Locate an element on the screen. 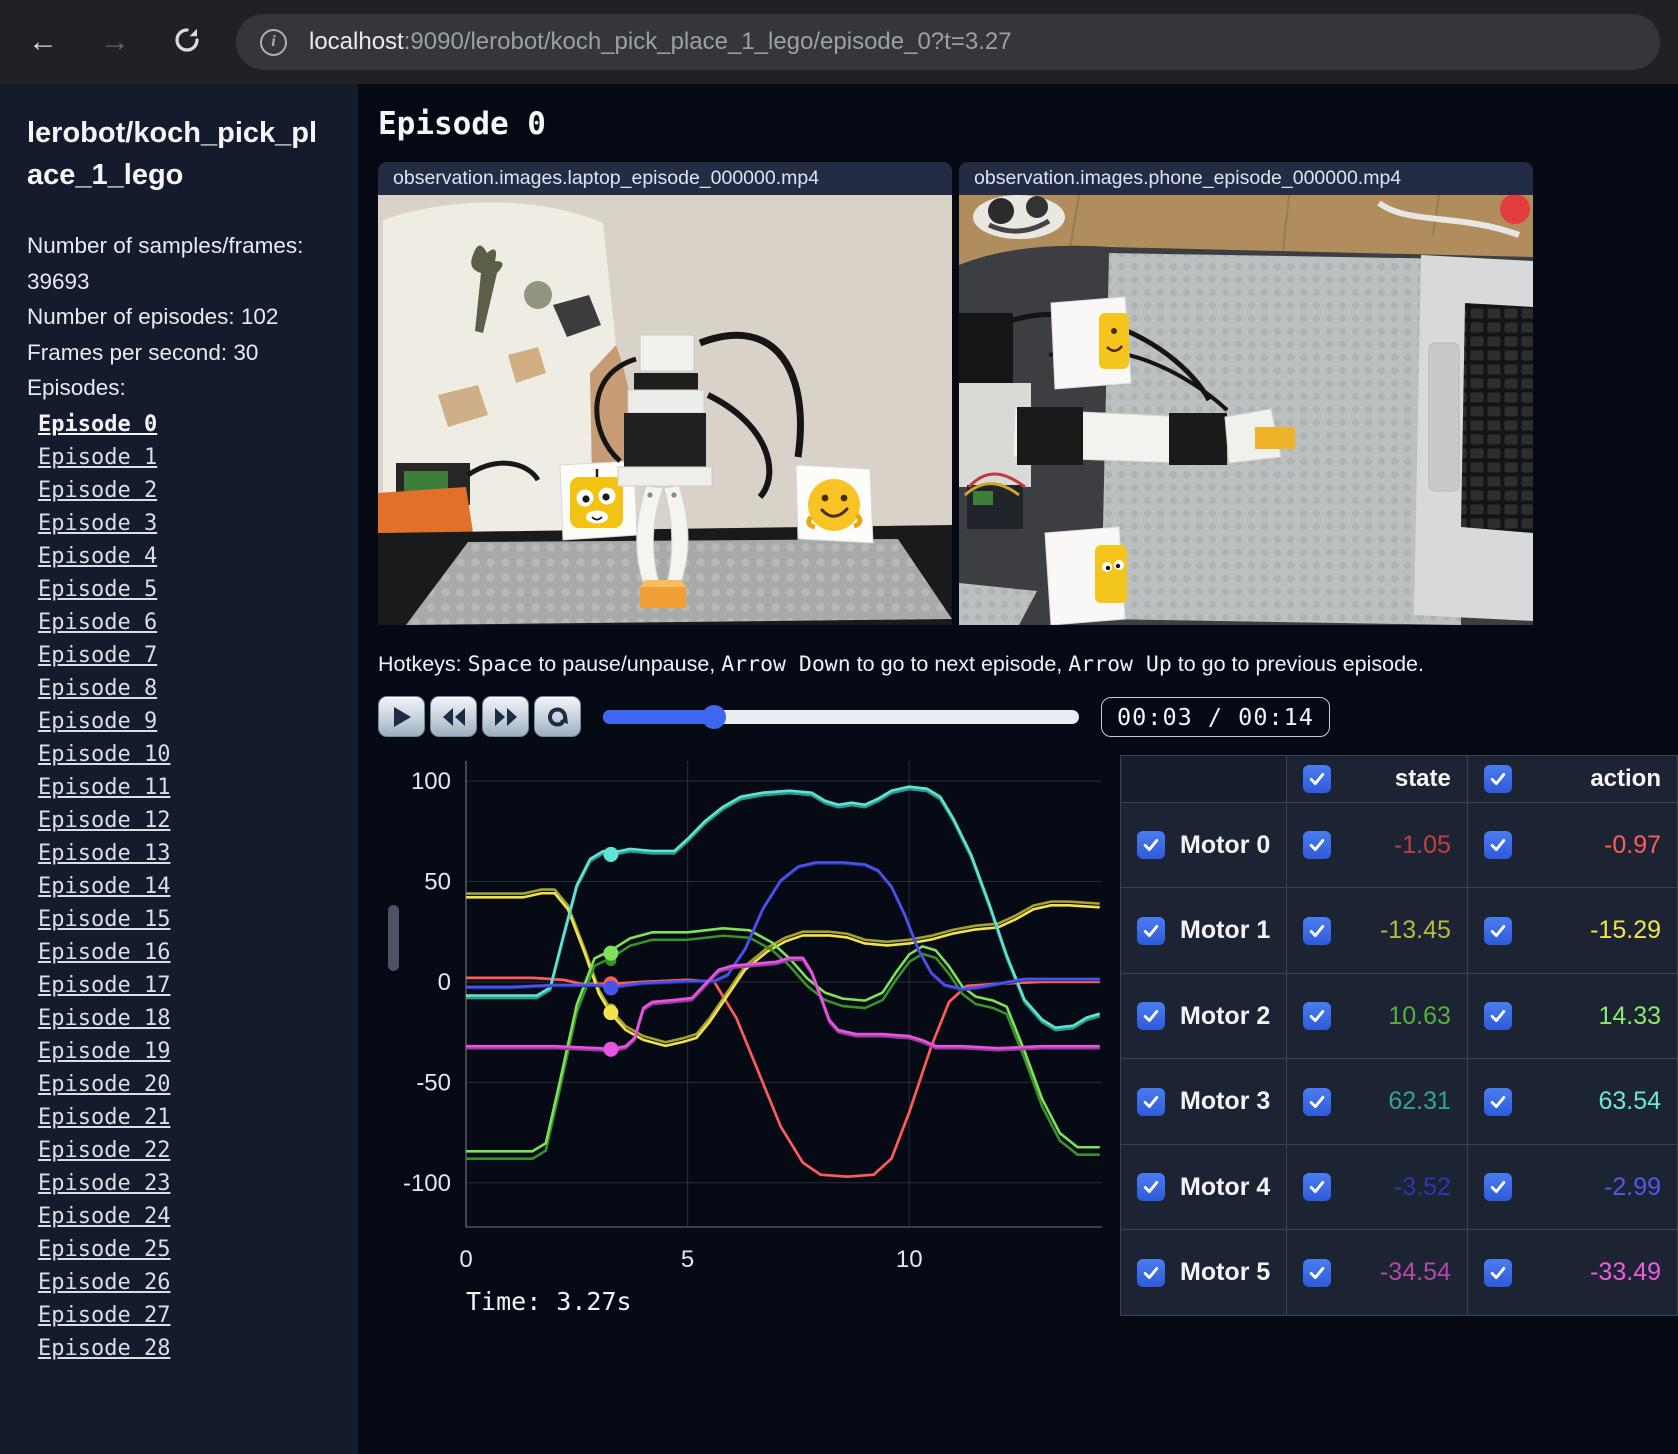 The width and height of the screenshot is (1678, 1454). svg-text: 5 is located at coordinates (687, 1259).